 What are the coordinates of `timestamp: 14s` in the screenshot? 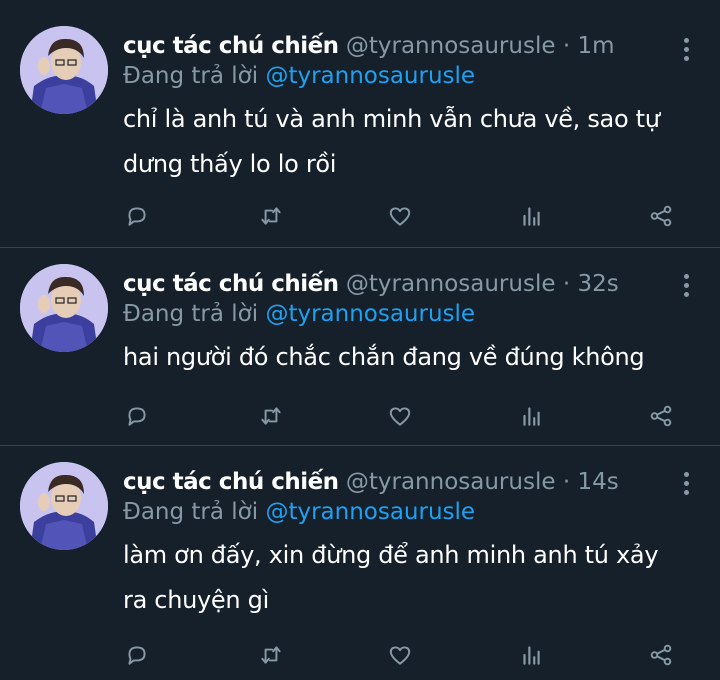 It's located at (597, 482).